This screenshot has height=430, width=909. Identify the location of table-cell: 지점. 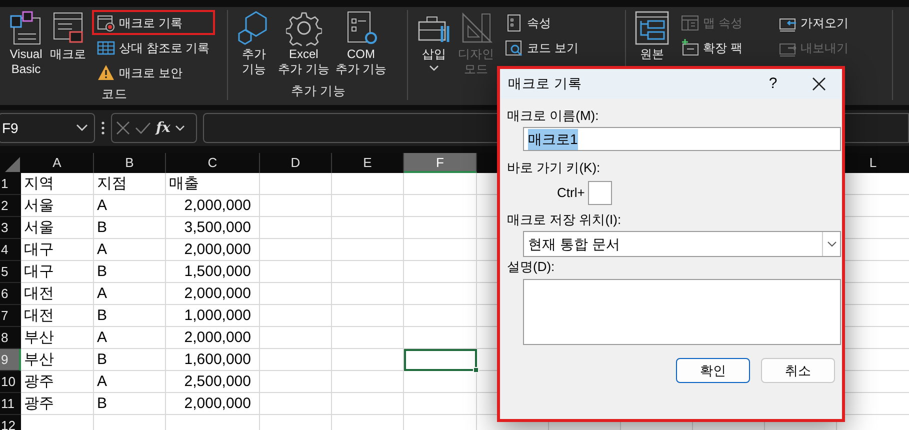
(130, 184).